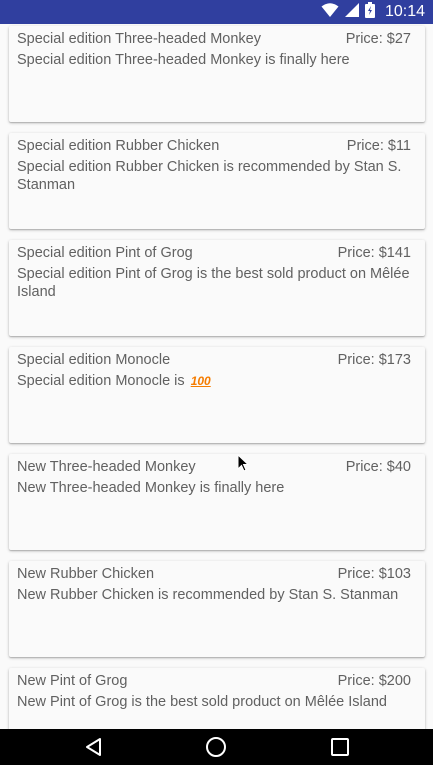  I want to click on back-icon, so click(94, 747).